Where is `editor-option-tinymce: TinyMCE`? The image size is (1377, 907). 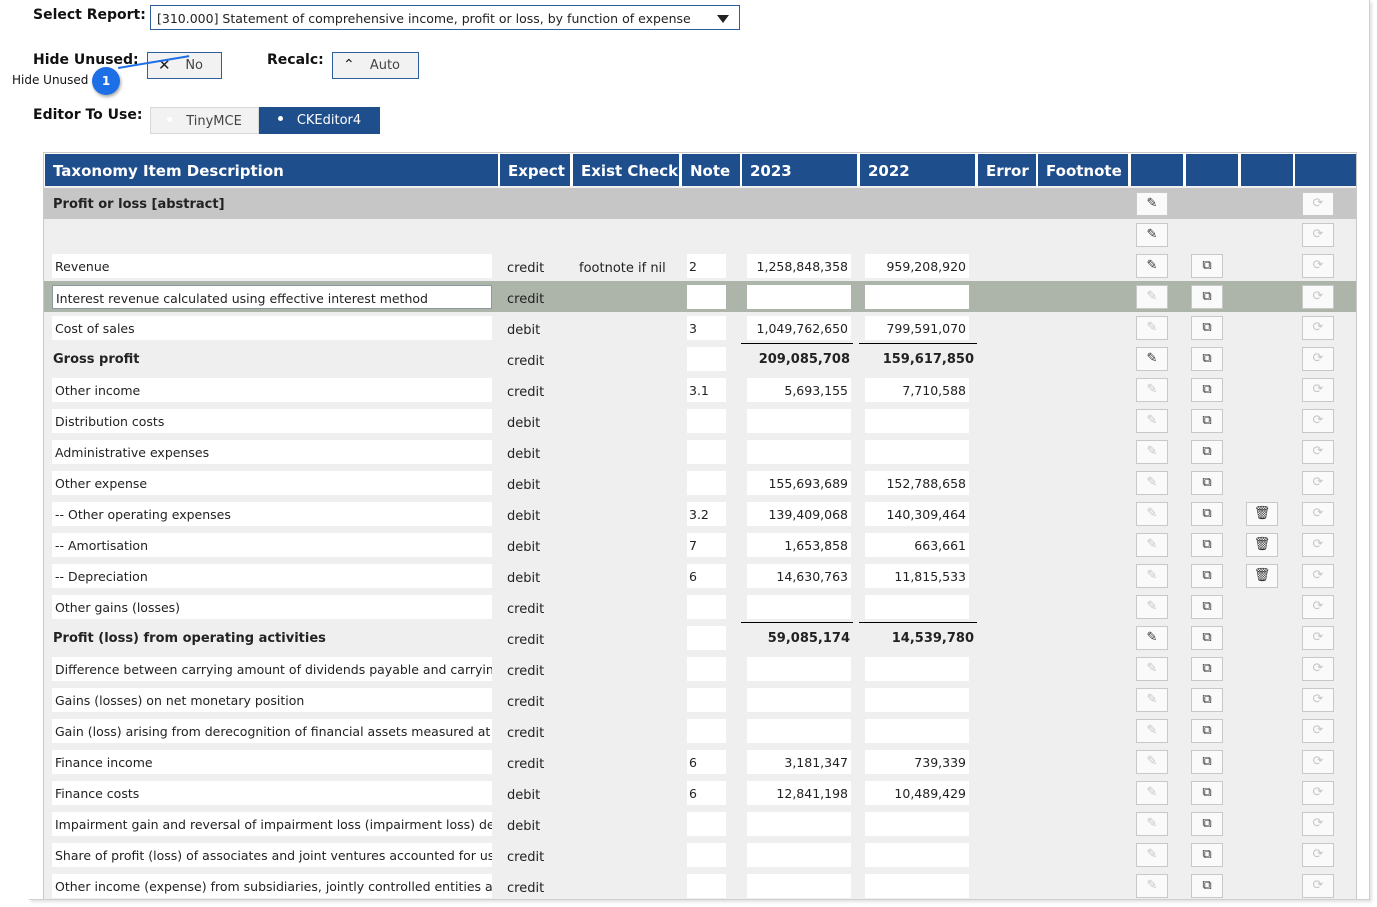
editor-option-tinymce: TinyMCE is located at coordinates (204, 120).